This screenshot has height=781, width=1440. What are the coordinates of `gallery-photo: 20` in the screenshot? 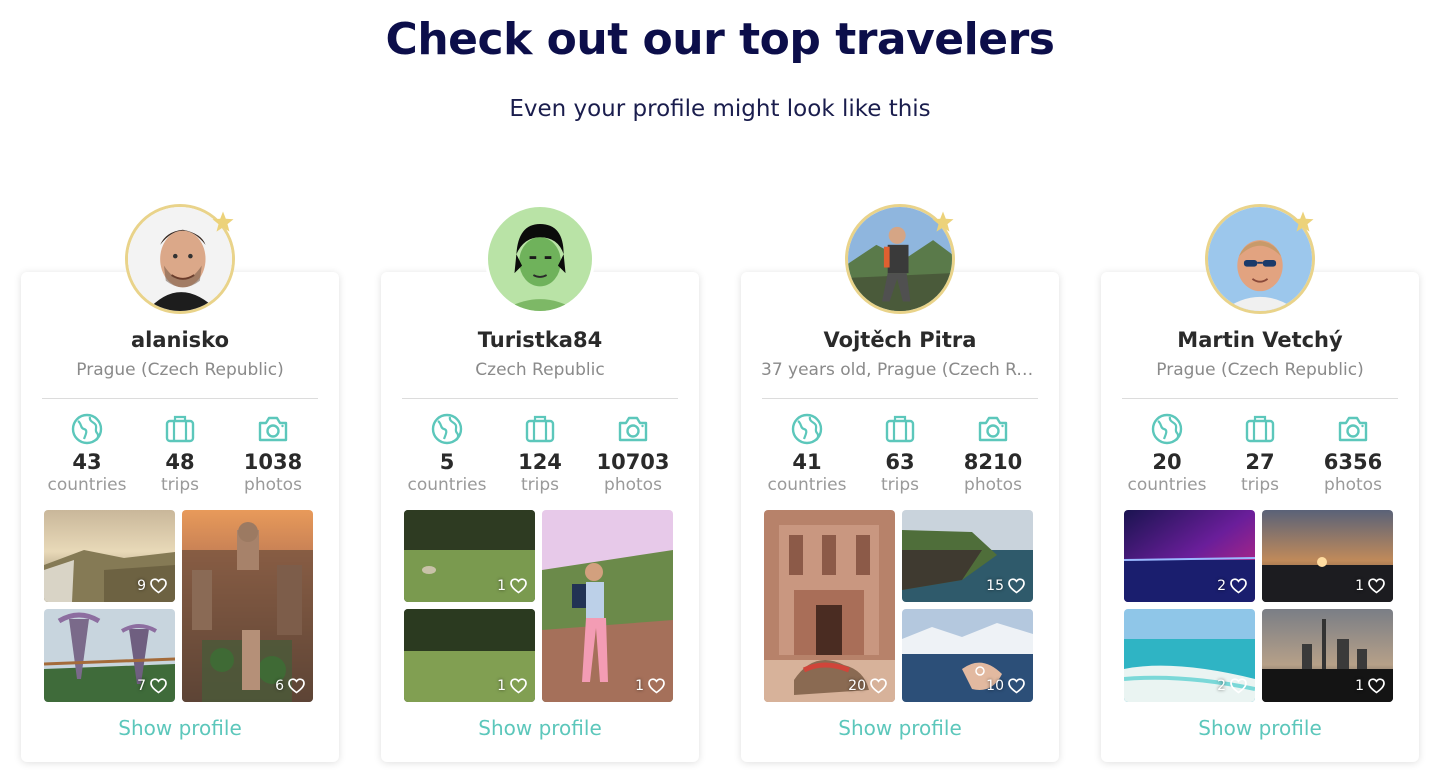 It's located at (829, 606).